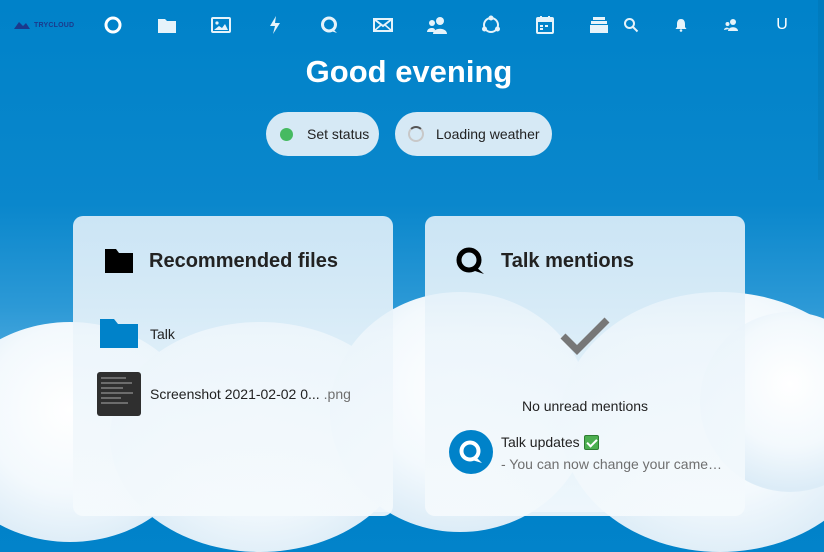 The height and width of the screenshot is (552, 824). I want to click on bell-icon, so click(681, 25).